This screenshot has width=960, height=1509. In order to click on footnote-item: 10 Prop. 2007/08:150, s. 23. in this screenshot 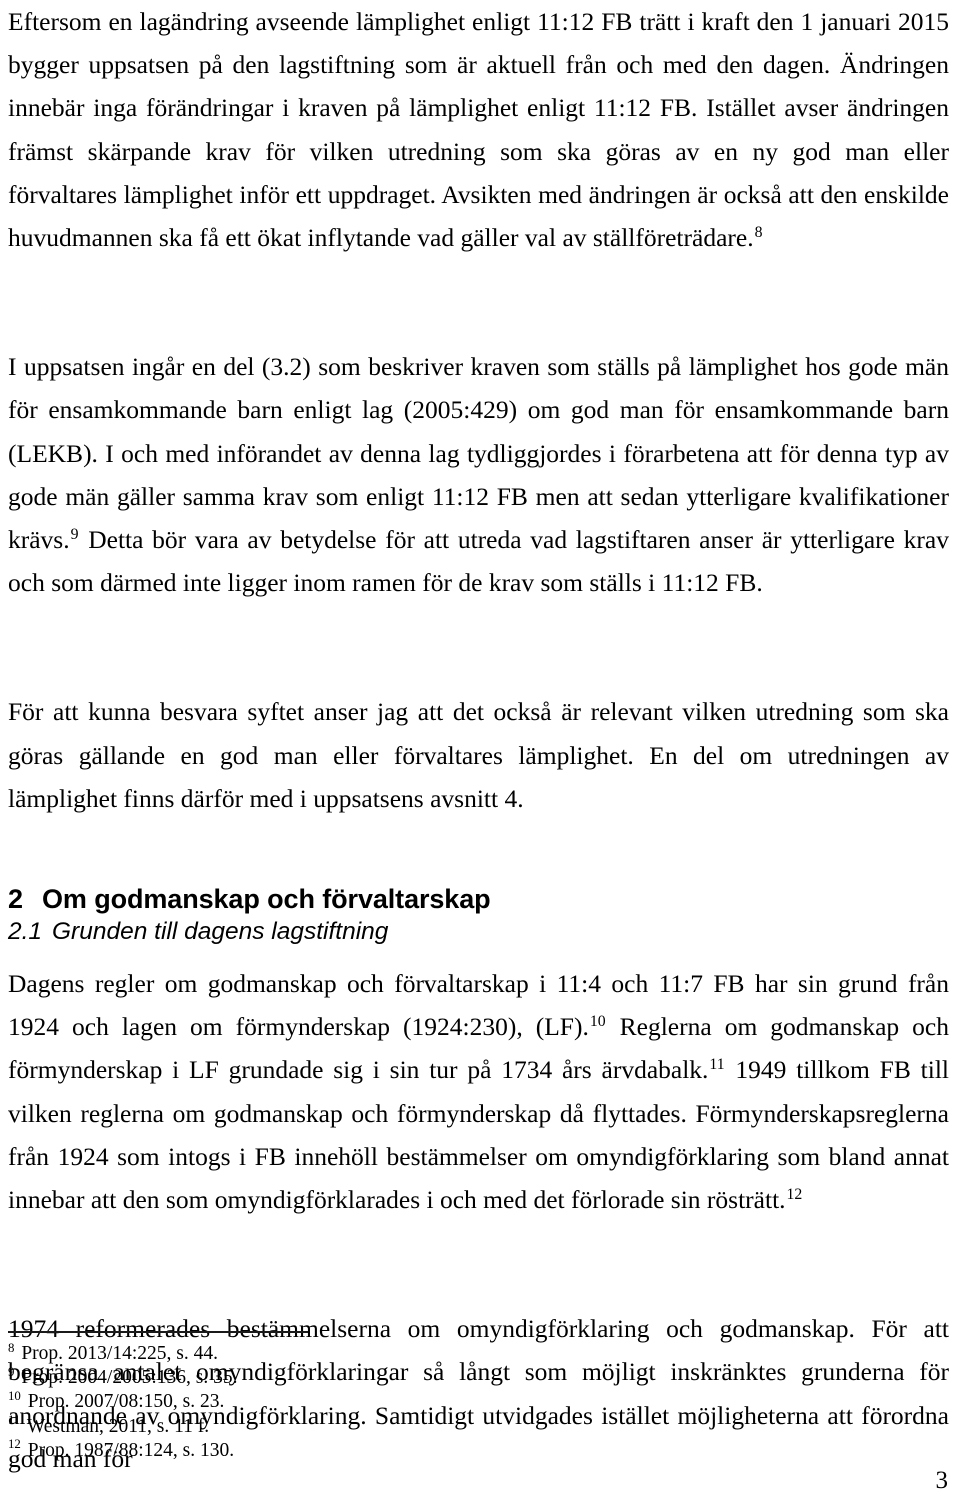, I will do `click(288, 1401)`.